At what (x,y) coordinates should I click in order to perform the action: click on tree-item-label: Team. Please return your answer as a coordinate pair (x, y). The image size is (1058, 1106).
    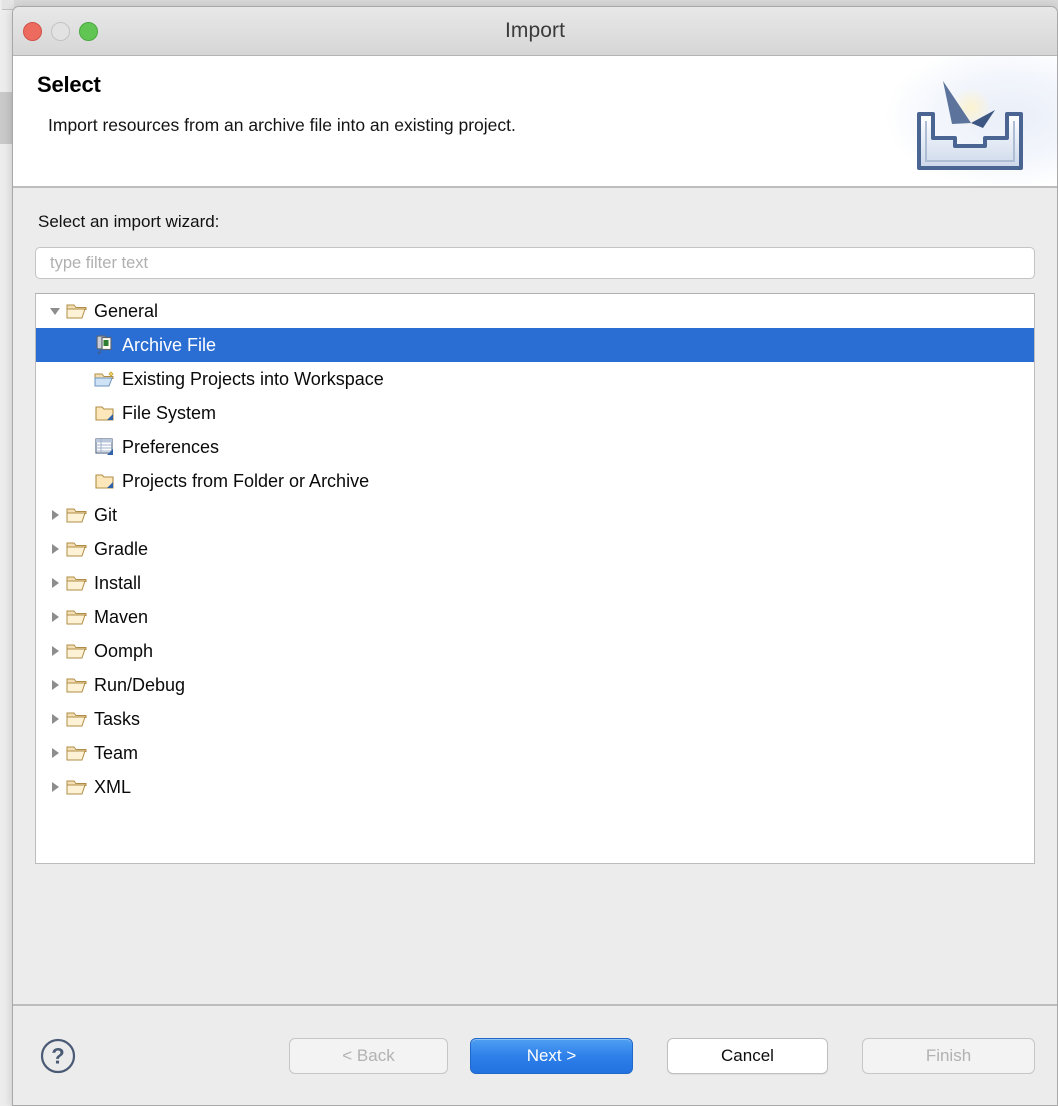
    Looking at the image, I should click on (116, 753).